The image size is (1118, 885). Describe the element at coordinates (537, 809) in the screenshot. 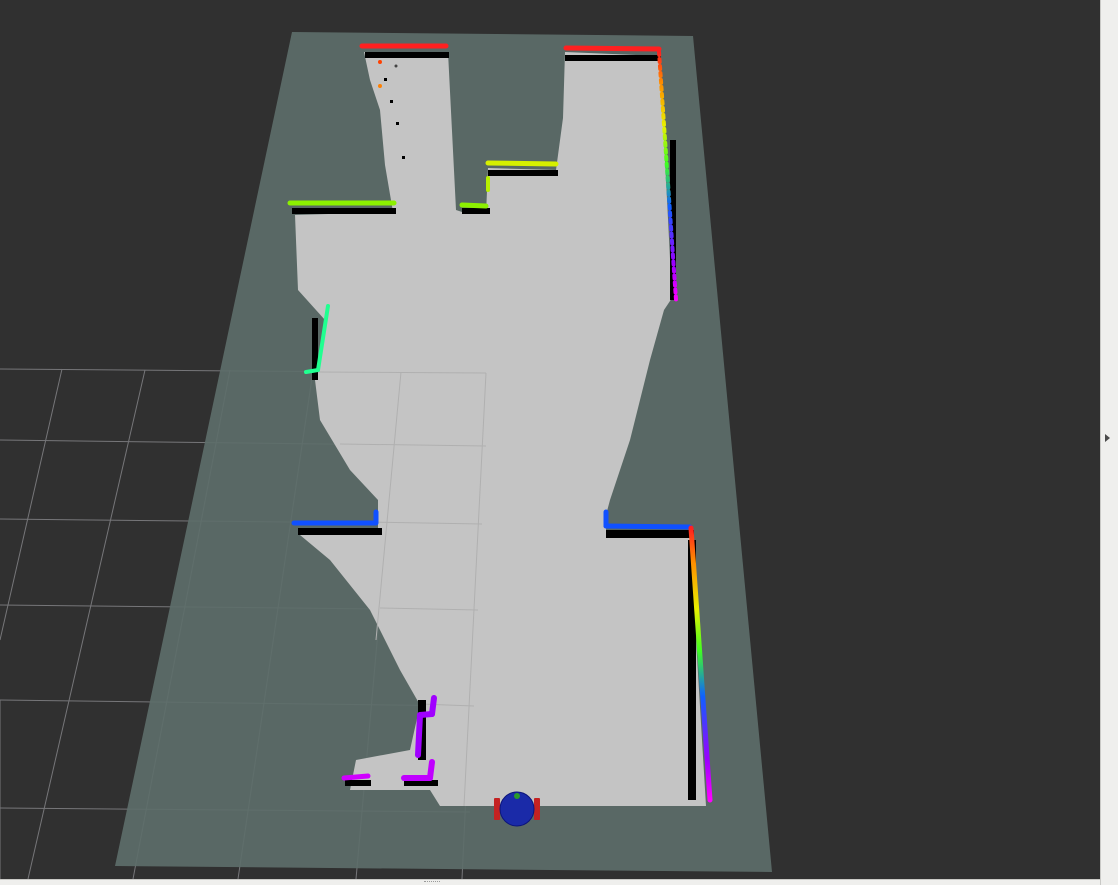

I see `right-wheel` at that location.